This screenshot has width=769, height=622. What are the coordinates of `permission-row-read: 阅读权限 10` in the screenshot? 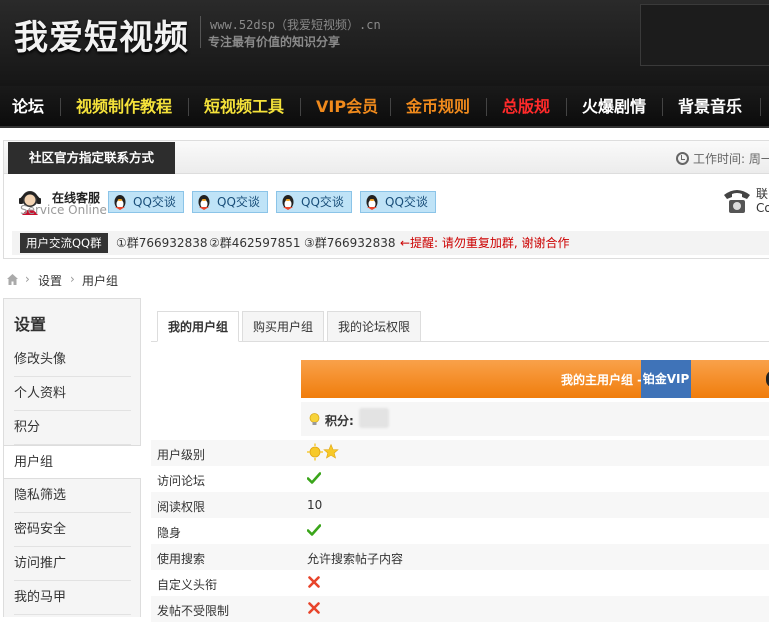 It's located at (460, 505).